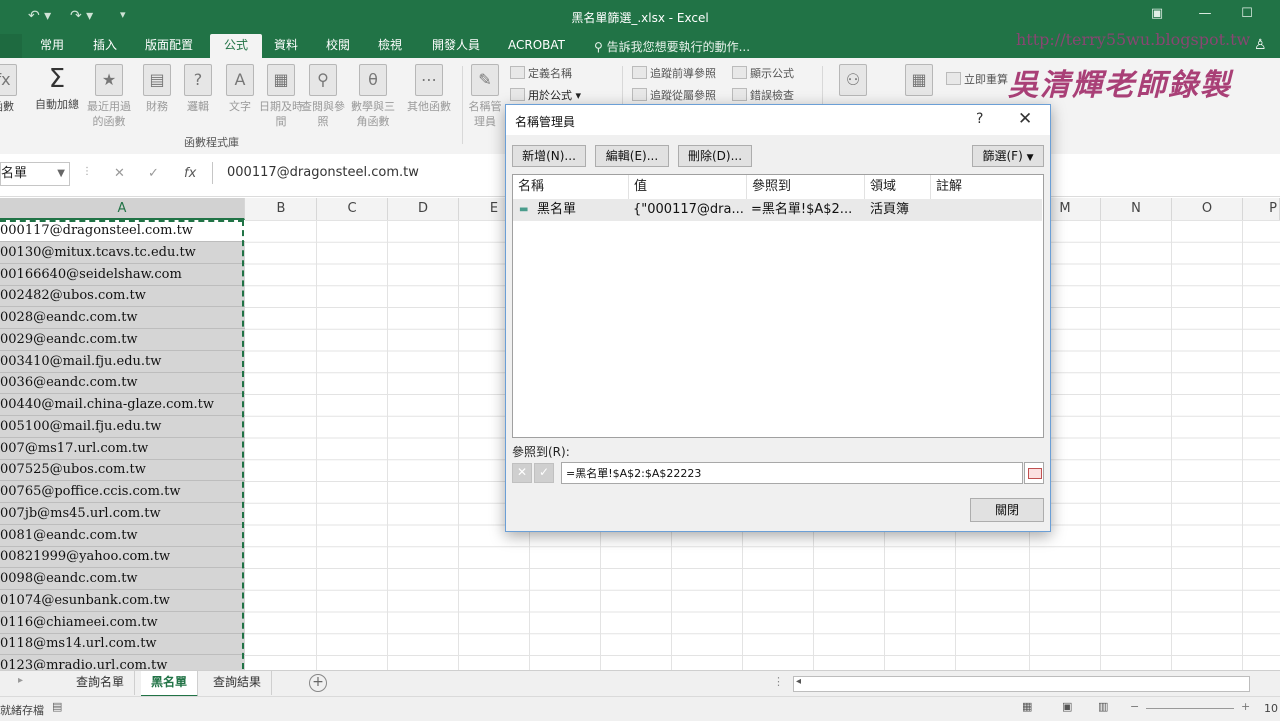 The height and width of the screenshot is (721, 1280). What do you see at coordinates (122, 427) in the screenshot?
I see `cell-a11: 005100@mail.fju.edu.tw` at bounding box center [122, 427].